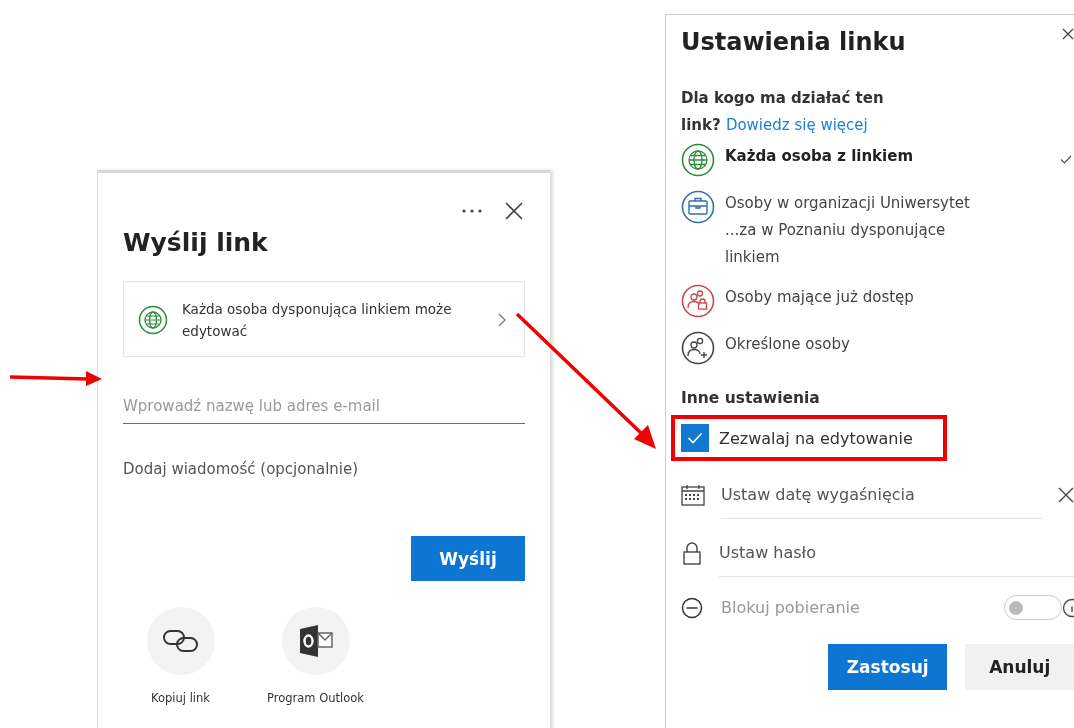 The width and height of the screenshot is (1074, 728). Describe the element at coordinates (468, 558) in the screenshot. I see `send-button: Wyślij` at that location.